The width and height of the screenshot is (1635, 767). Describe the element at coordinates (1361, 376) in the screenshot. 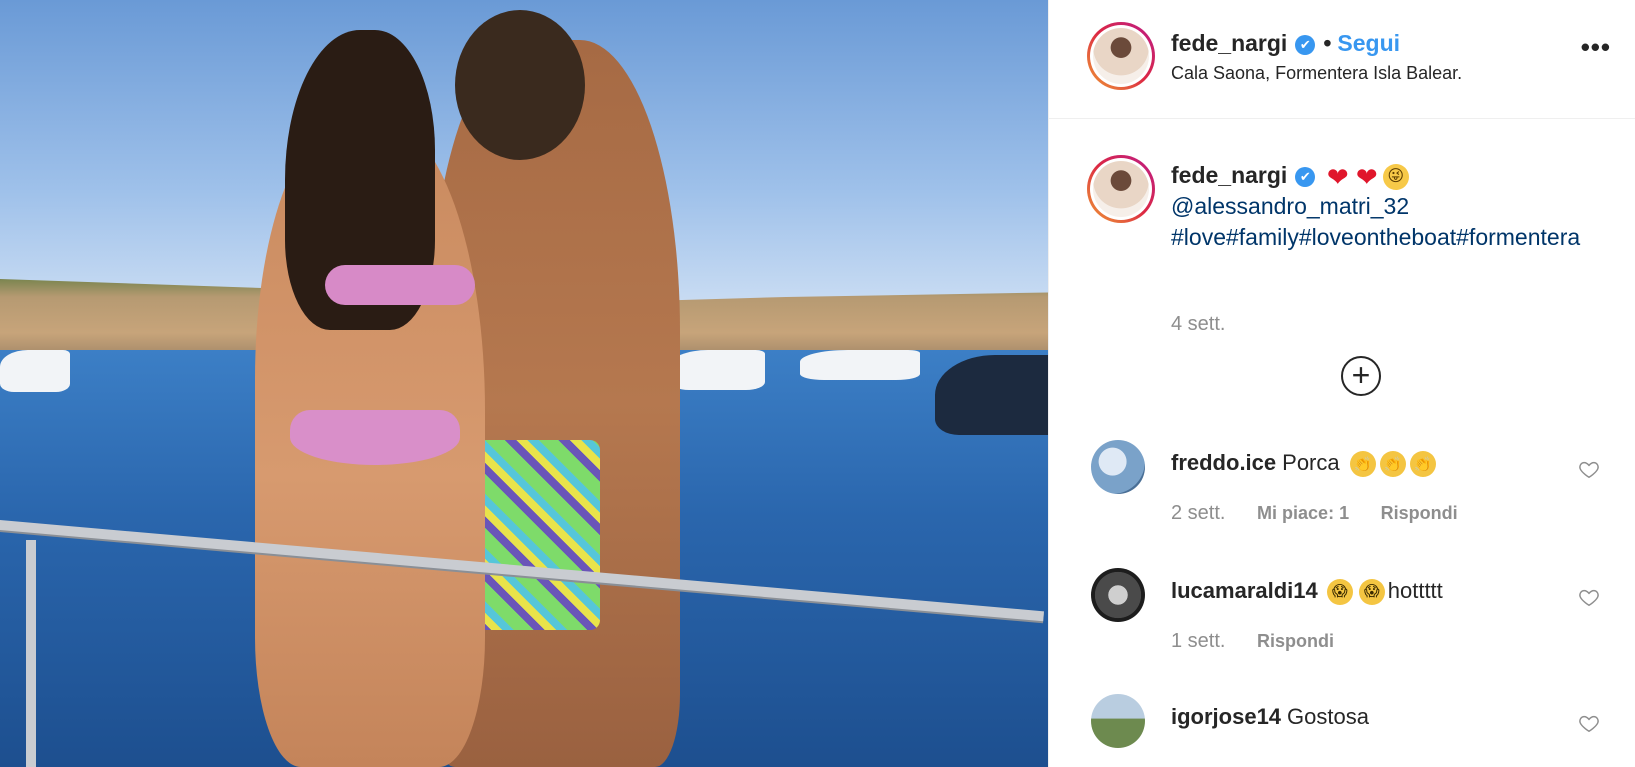

I see `load-more-comments-icon: +` at that location.